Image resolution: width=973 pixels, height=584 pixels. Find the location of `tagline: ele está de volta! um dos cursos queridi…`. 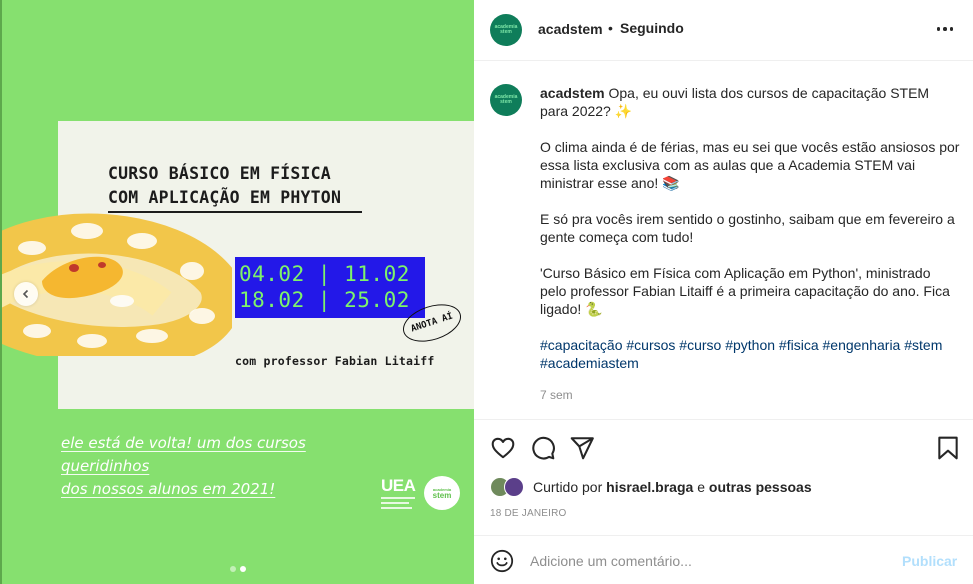

tagline: ele está de volta! um dos cursos queridi… is located at coordinates (226, 466).